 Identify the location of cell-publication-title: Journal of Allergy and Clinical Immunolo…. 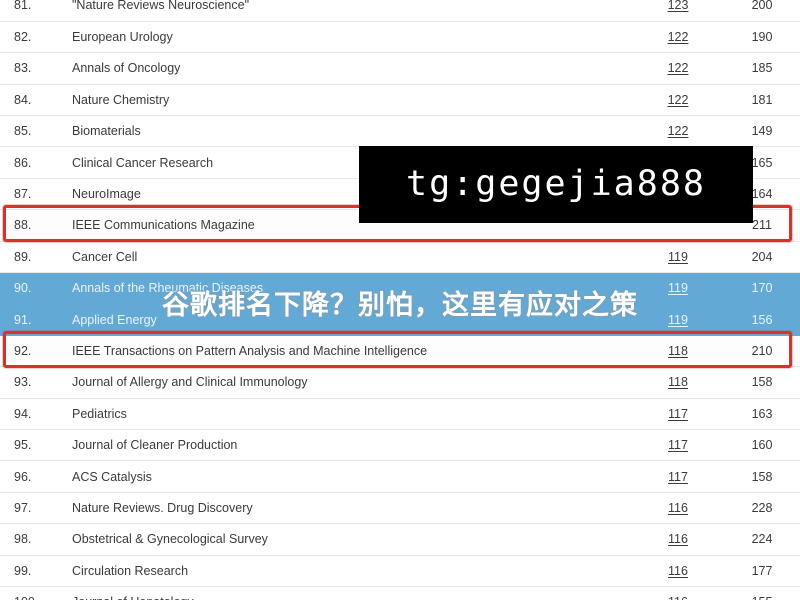
(352, 382).